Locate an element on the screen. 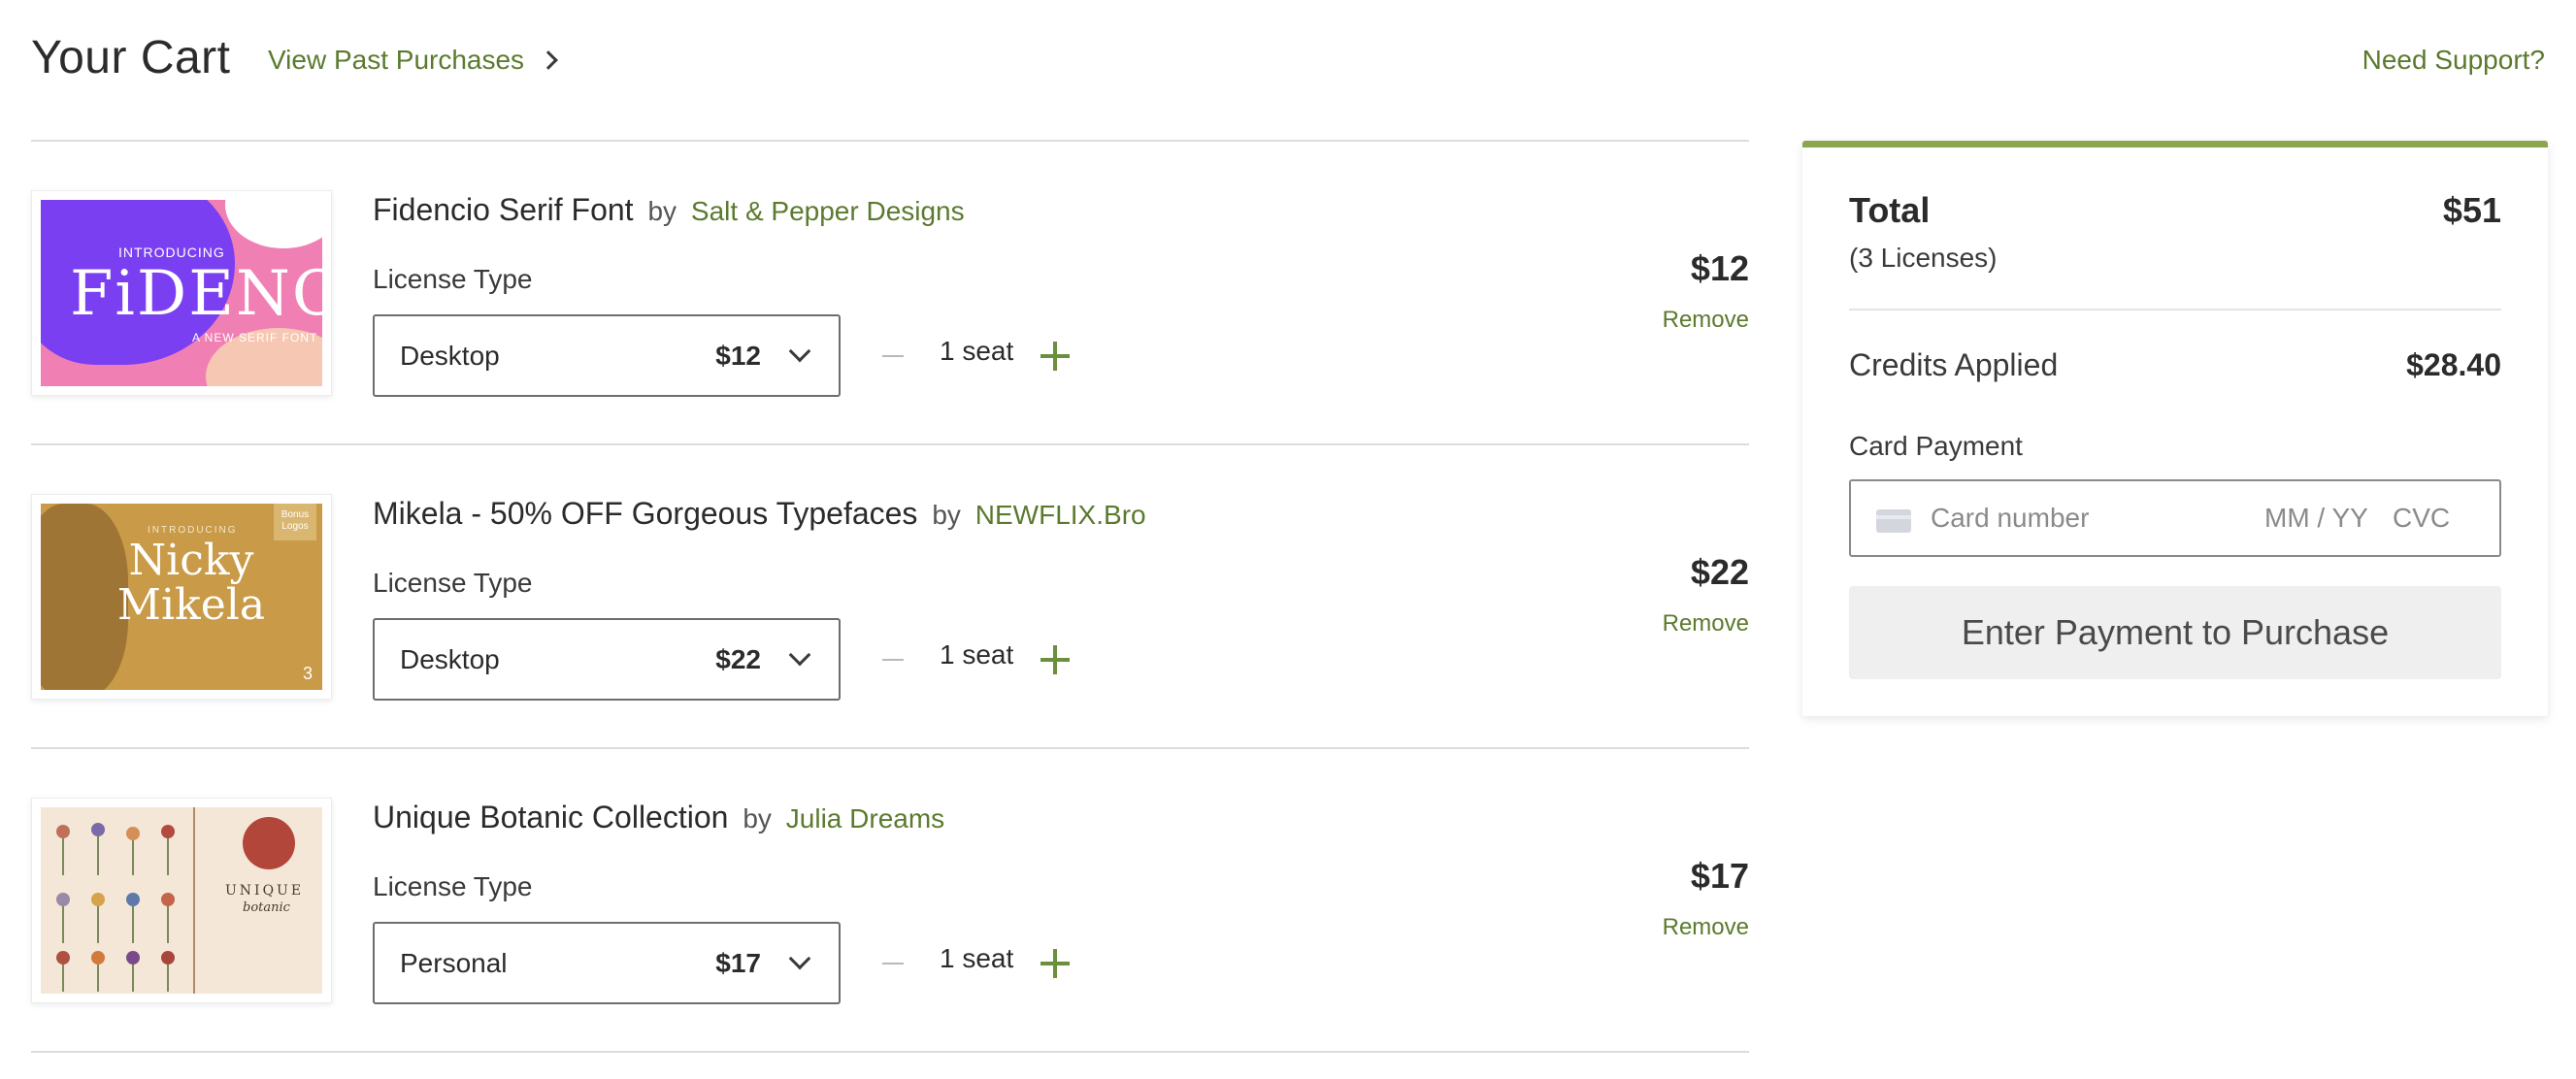  card-cvc-input: CVC is located at coordinates (2421, 518).